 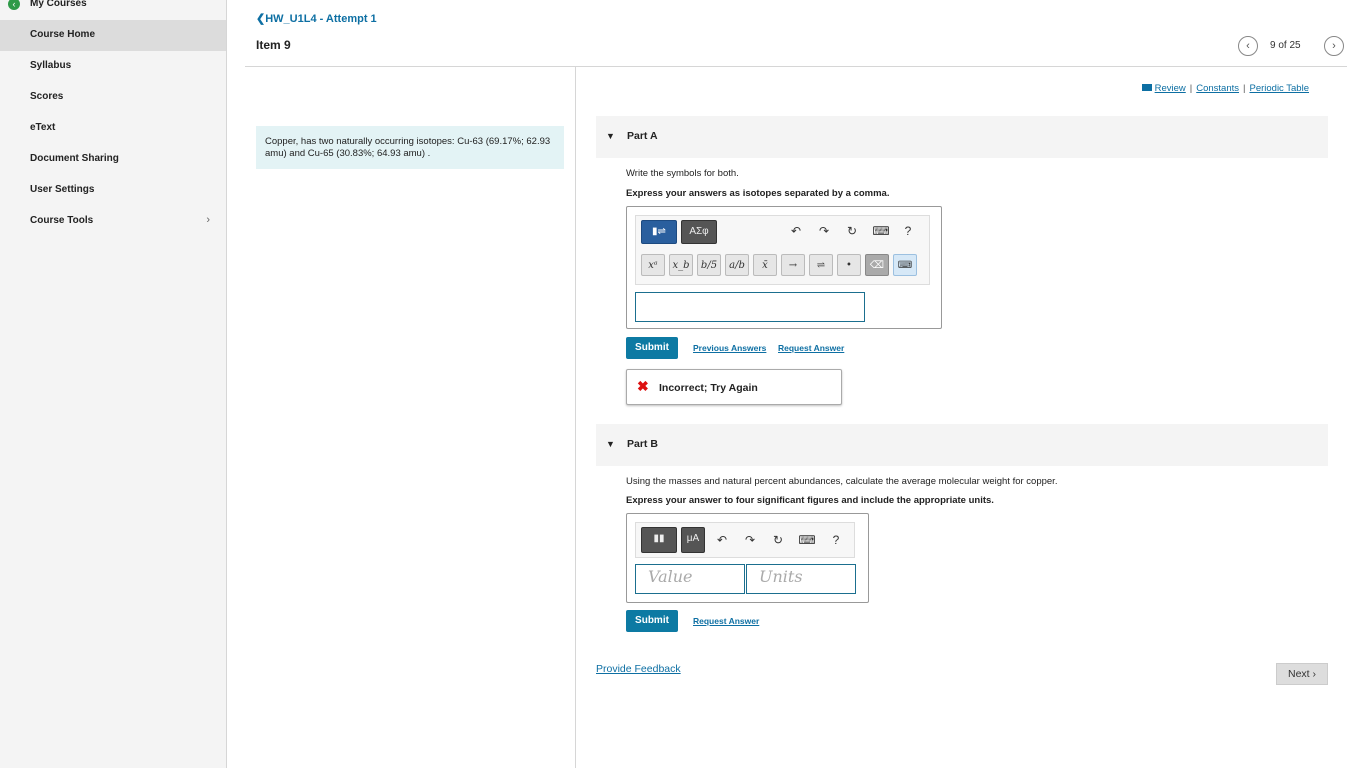 What do you see at coordinates (765, 265) in the screenshot?
I see `bar-key: x̄` at bounding box center [765, 265].